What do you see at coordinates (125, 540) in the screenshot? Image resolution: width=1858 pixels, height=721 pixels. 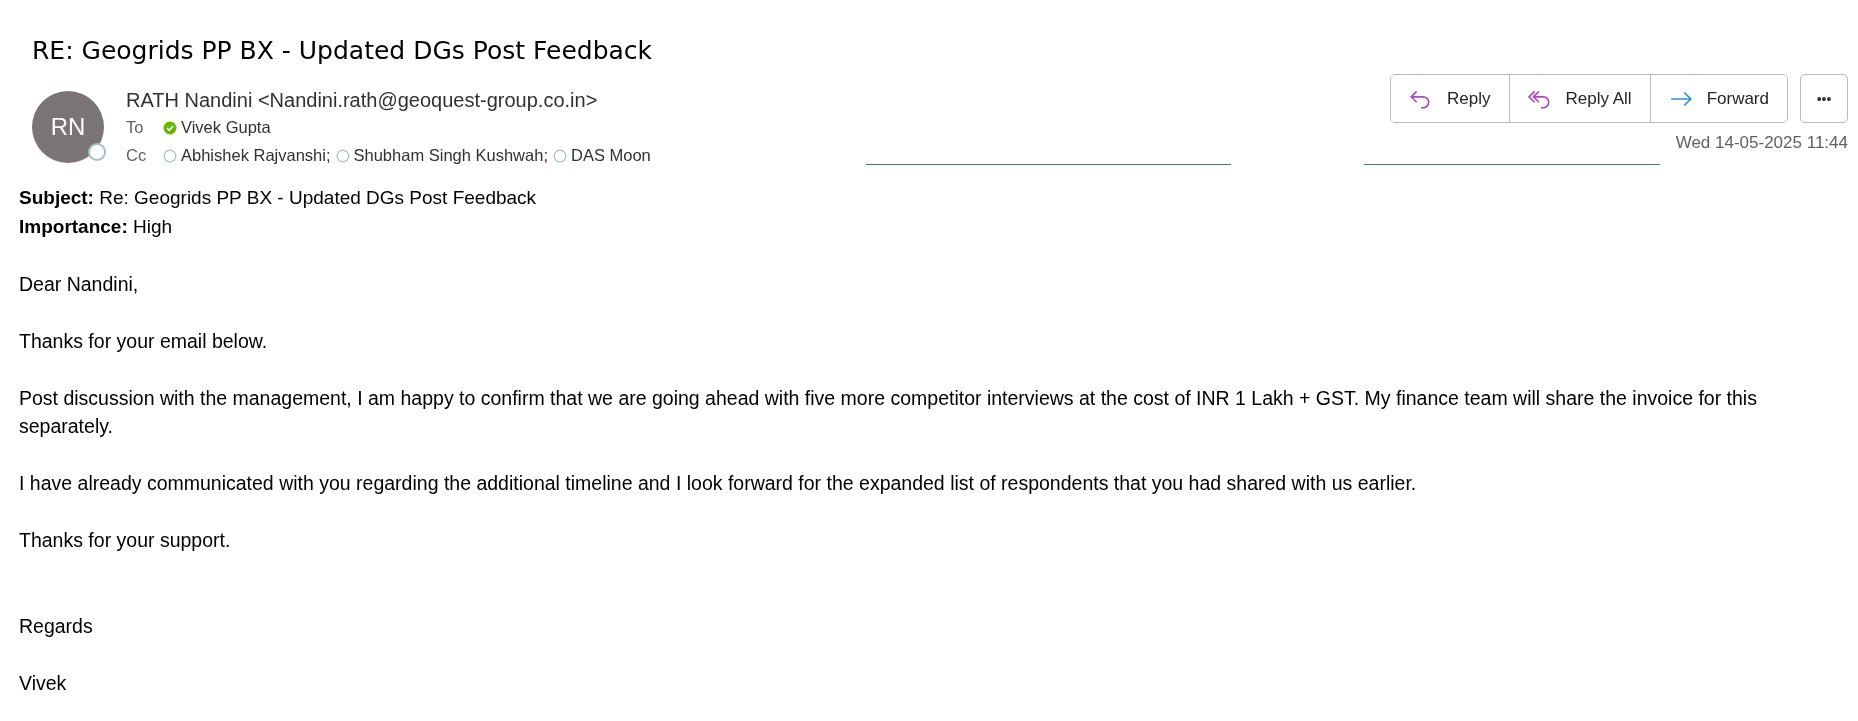 I see `body-paragraph: Thanks for your support.` at bounding box center [125, 540].